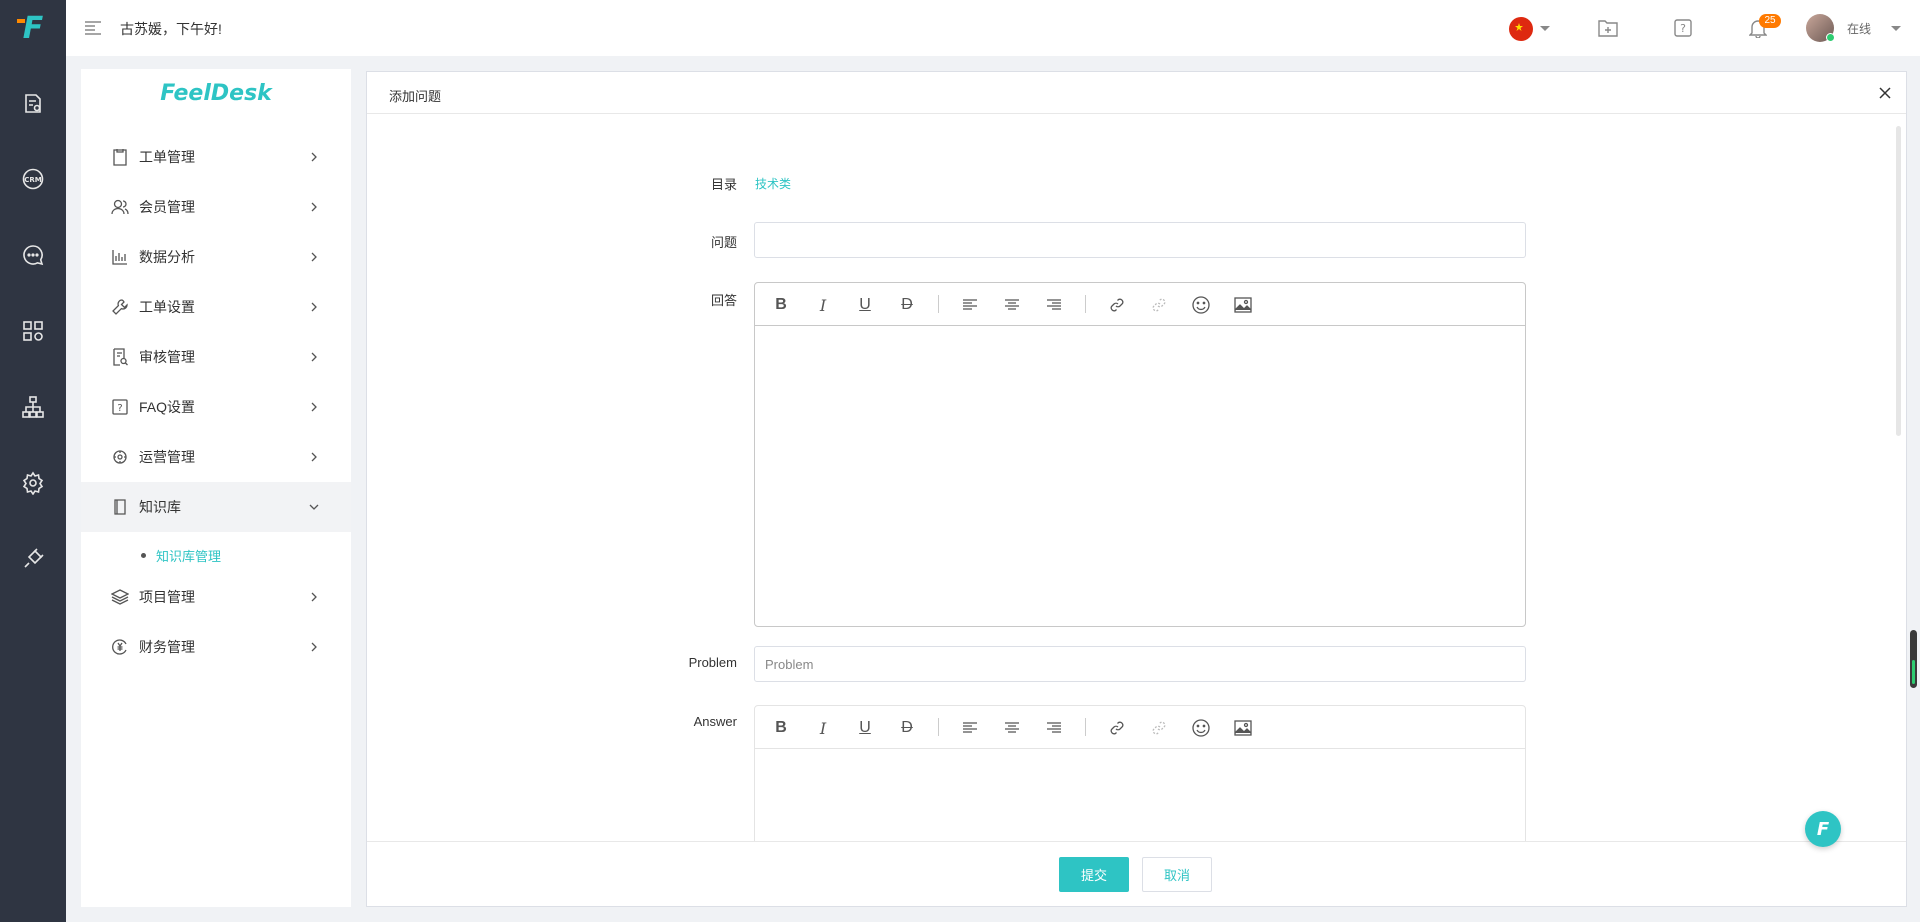 The image size is (1920, 922). I want to click on sidebar-item-label: 运营管理, so click(167, 457).